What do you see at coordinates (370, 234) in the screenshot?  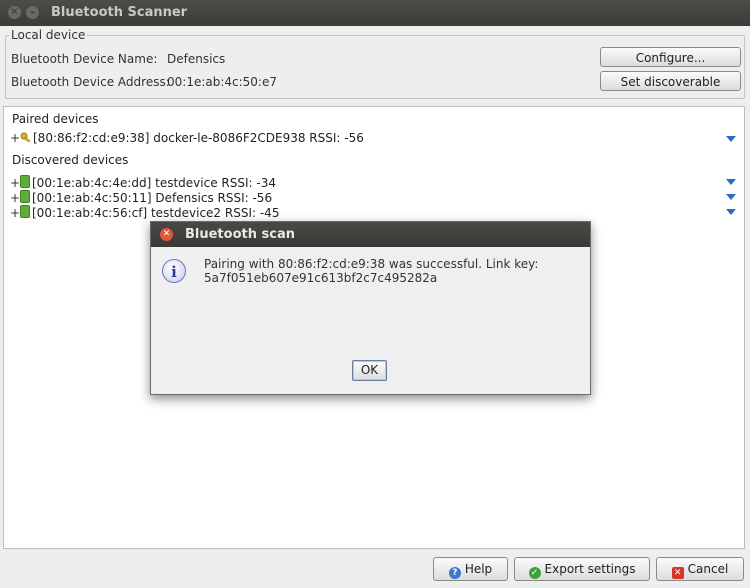 I see `dialog-title-bar: ✕ Bluetooth scan` at bounding box center [370, 234].